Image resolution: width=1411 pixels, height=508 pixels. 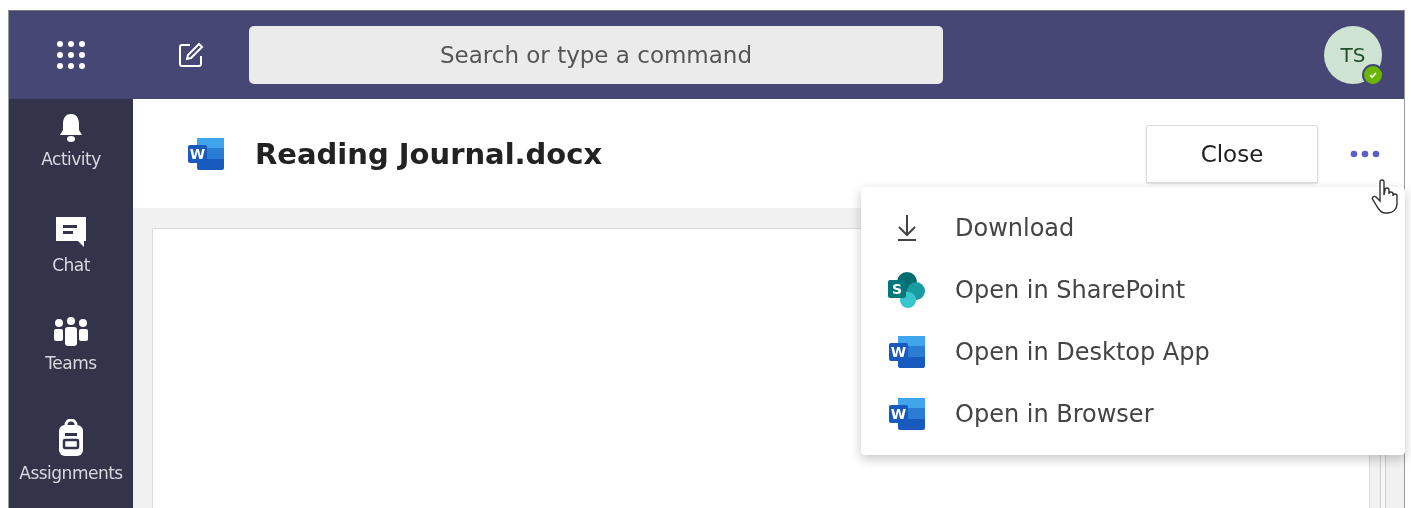 I want to click on menu-item-label: Download, so click(x=1015, y=228).